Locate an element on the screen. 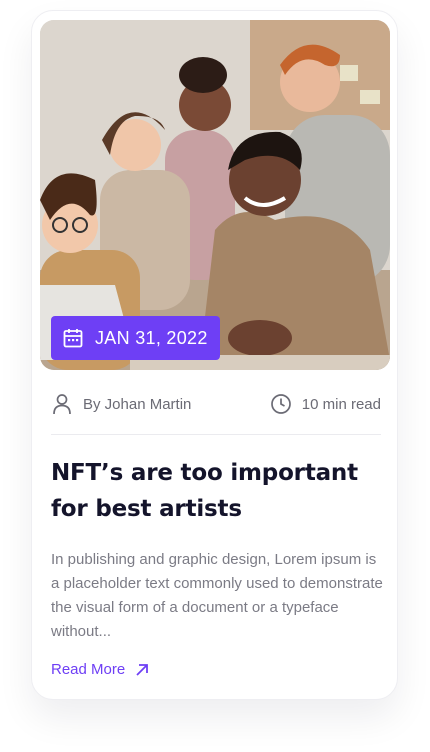  author-name: By Johan Martin is located at coordinates (137, 404).